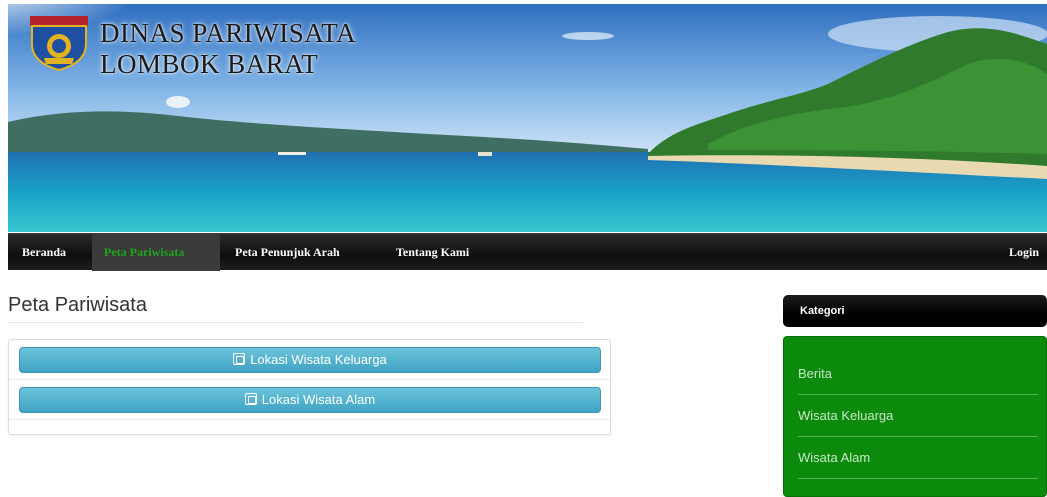  Describe the element at coordinates (44, 252) in the screenshot. I see `nav-item-beranda: Beranda` at that location.